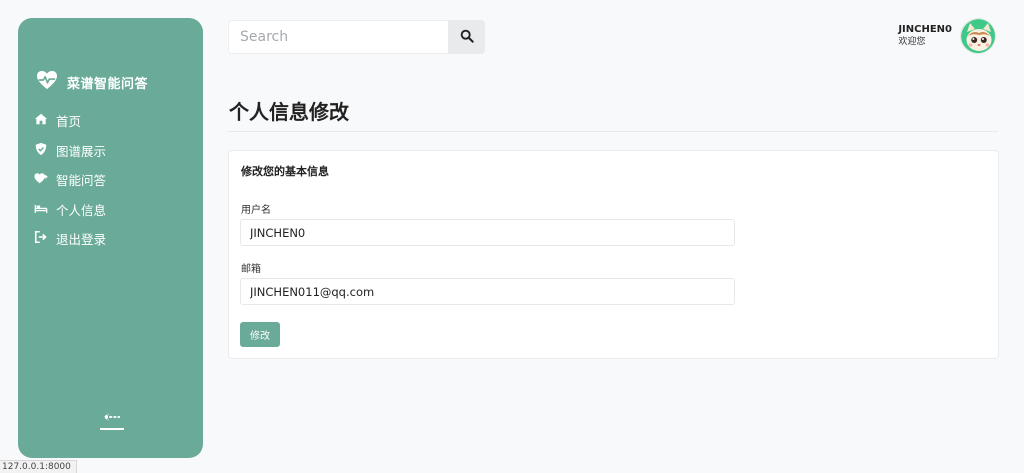  I want to click on brand-name: 菜谱智能问答, so click(108, 84).